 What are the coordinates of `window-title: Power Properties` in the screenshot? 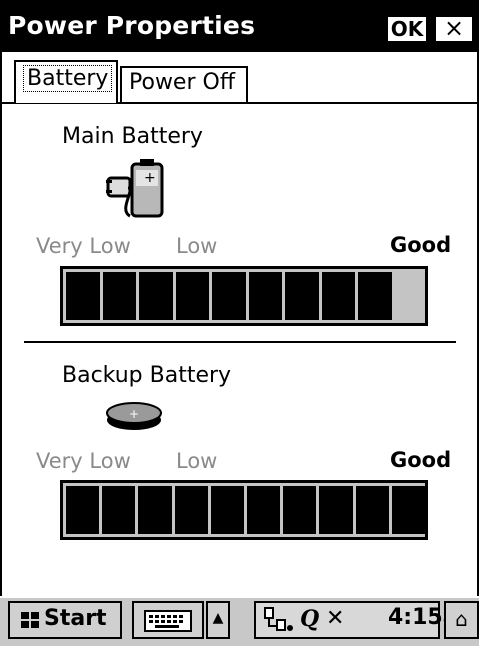 It's located at (132, 25).